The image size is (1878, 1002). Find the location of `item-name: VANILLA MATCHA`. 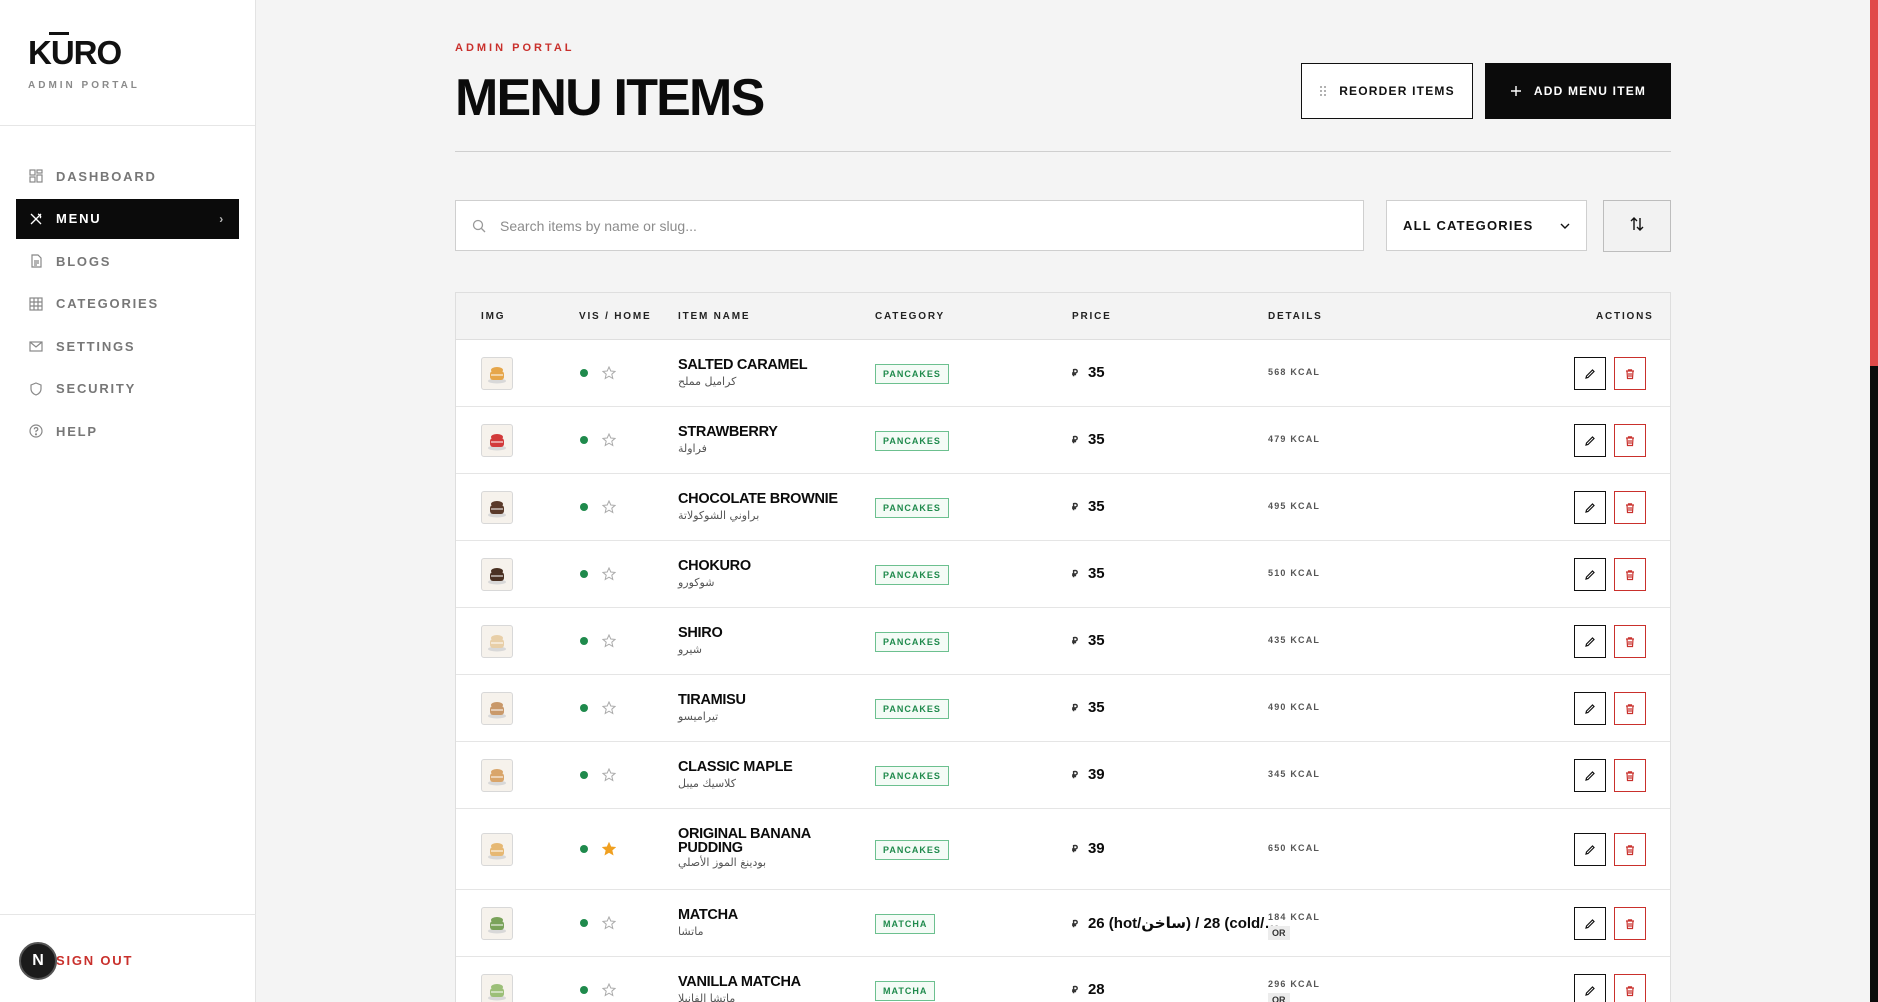

item-name: VANILLA MATCHA is located at coordinates (758, 982).